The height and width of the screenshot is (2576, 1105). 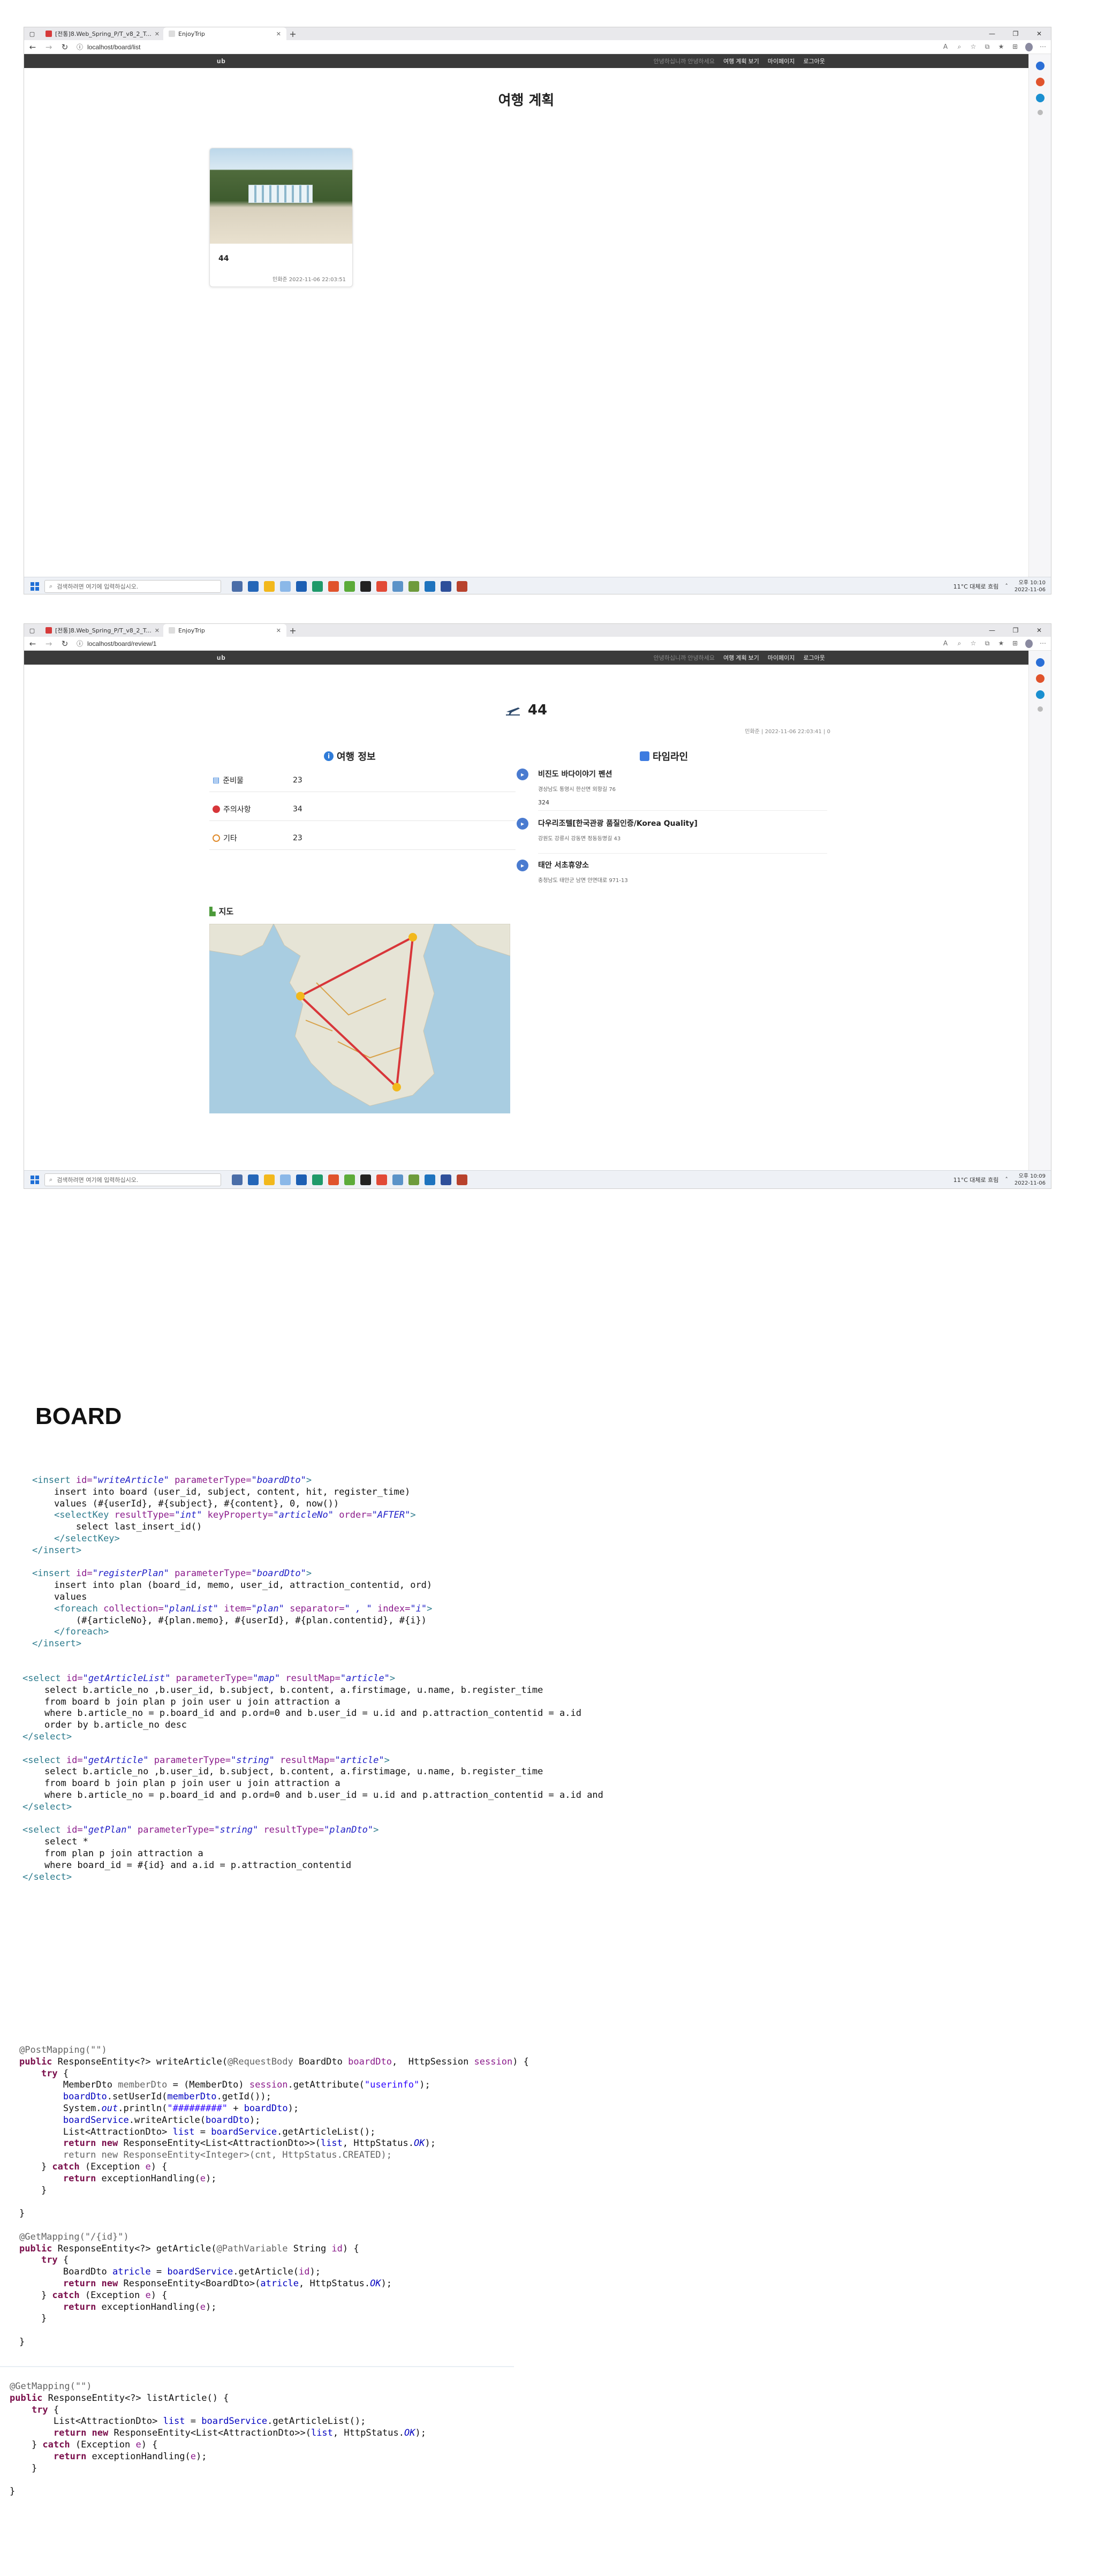 What do you see at coordinates (281, 217) in the screenshot?
I see `plan-card: 44 민화준 2022-11-06 22:03:51` at bounding box center [281, 217].